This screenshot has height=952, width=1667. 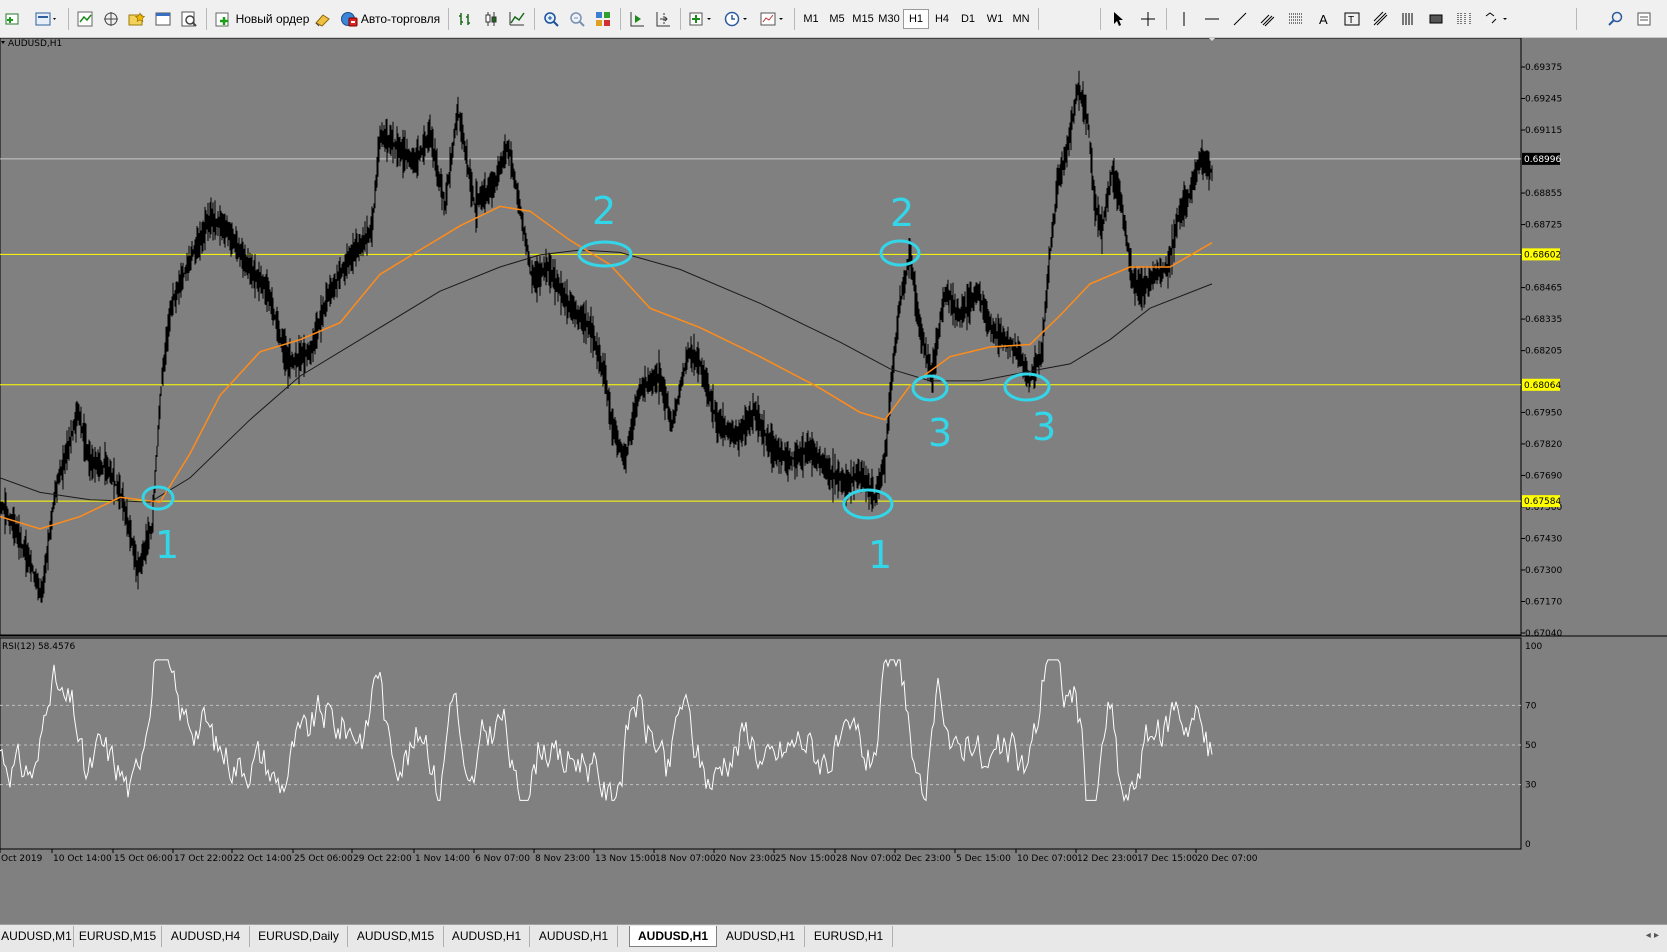 What do you see at coordinates (916, 19) in the screenshot?
I see `timeframe-h1-button: H1` at bounding box center [916, 19].